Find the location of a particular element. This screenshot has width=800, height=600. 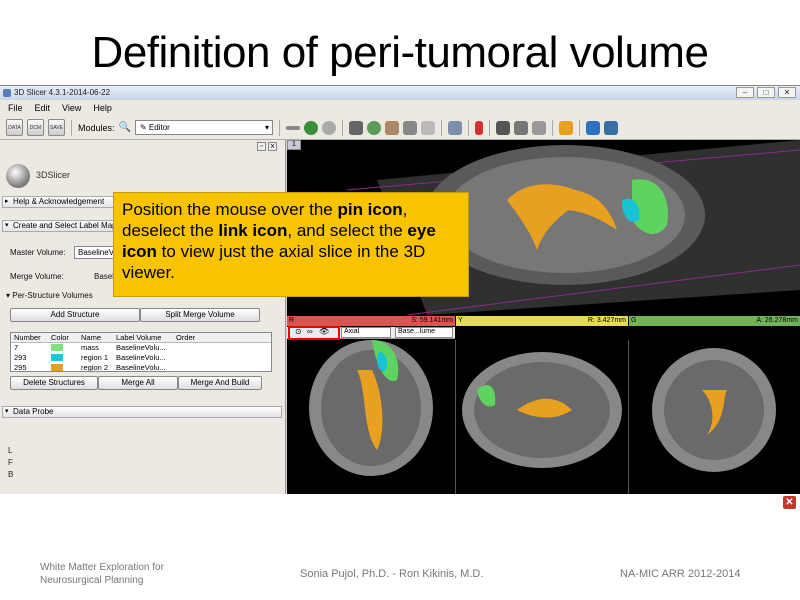

col-number: Number is located at coordinates (27, 337).